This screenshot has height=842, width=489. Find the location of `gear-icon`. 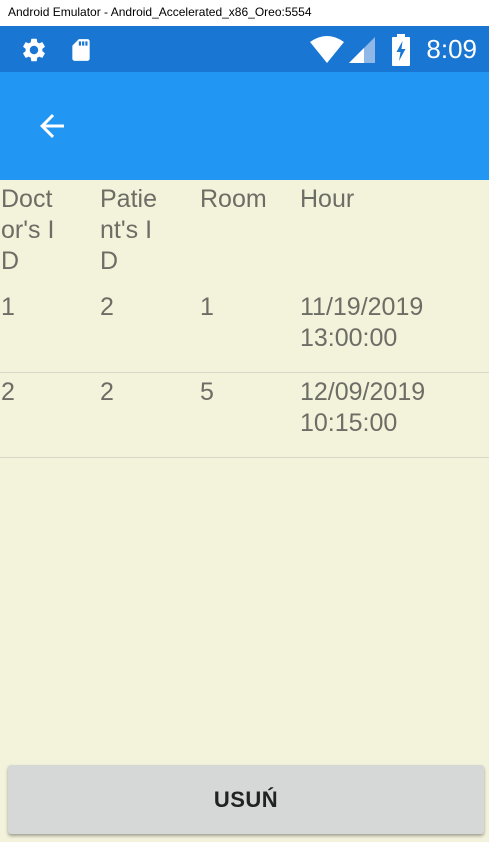

gear-icon is located at coordinates (34, 50).